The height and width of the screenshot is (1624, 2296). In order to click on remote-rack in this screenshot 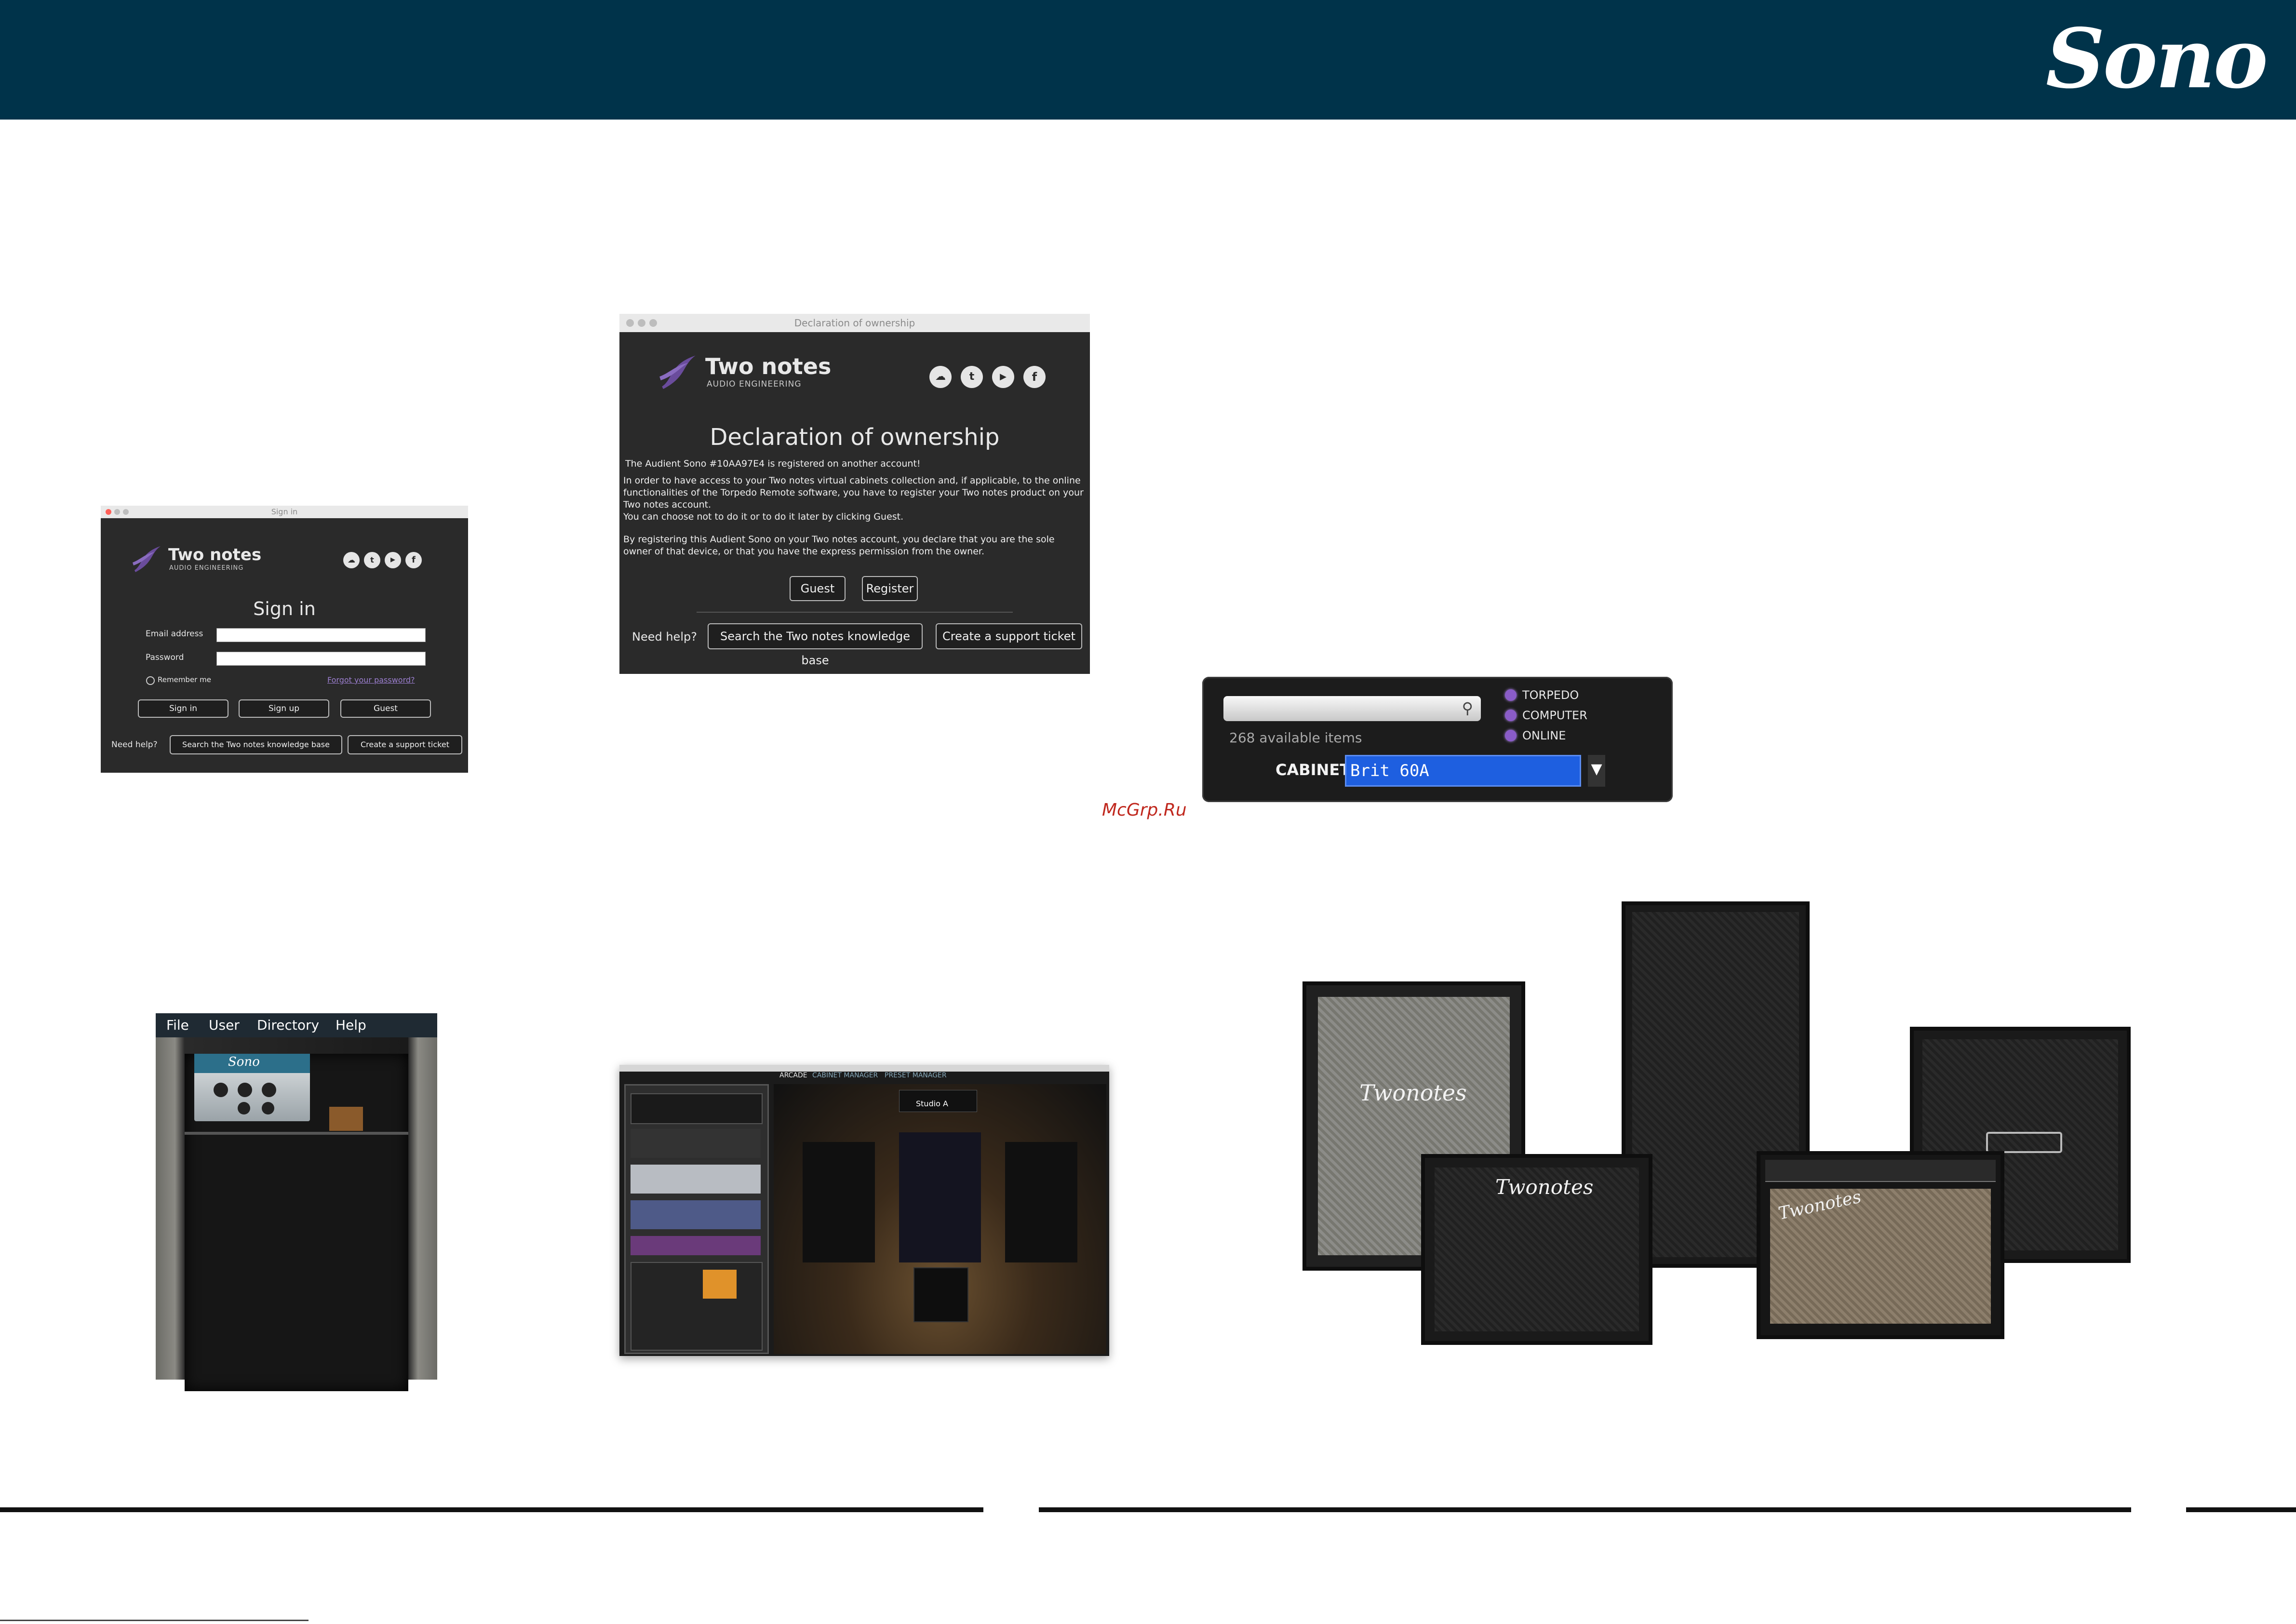, I will do `click(696, 1219)`.